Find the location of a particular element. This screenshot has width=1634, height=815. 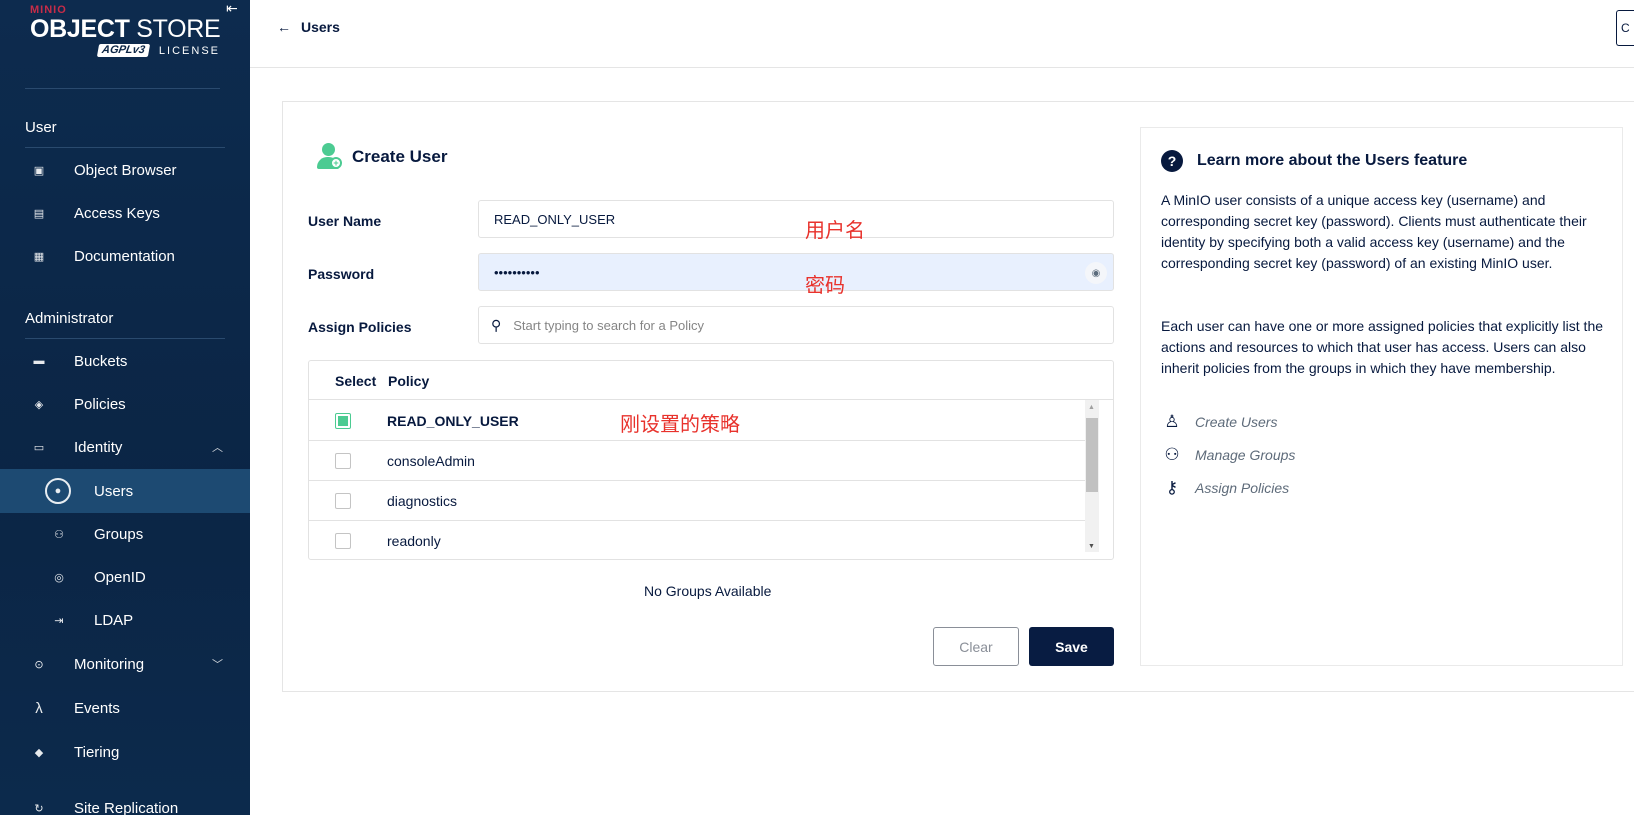

policy-checkbox-checked is located at coordinates (343, 420).